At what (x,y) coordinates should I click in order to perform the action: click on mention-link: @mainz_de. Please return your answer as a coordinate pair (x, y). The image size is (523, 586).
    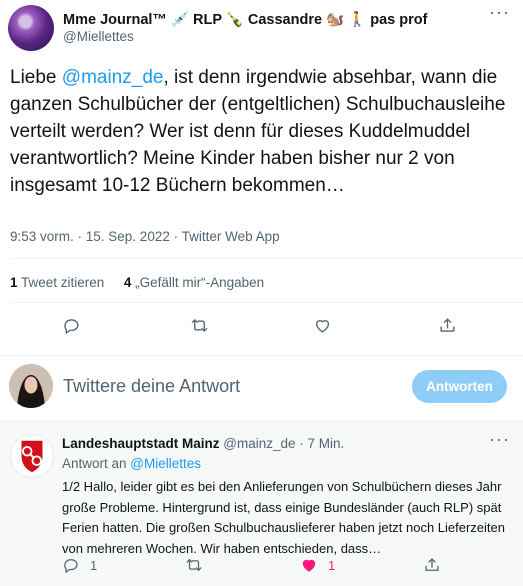
    Looking at the image, I should click on (113, 77).